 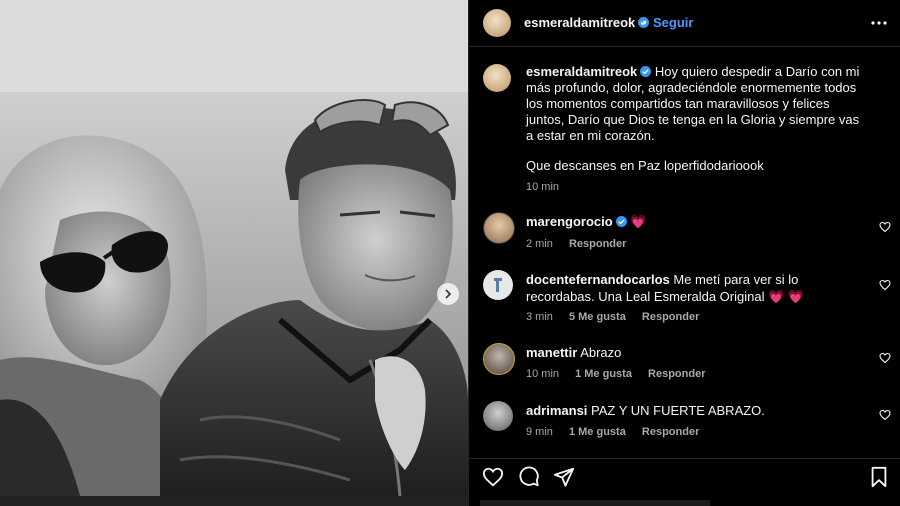 What do you see at coordinates (696, 221) in the screenshot?
I see `comment-item: marengorocio 💗` at bounding box center [696, 221].